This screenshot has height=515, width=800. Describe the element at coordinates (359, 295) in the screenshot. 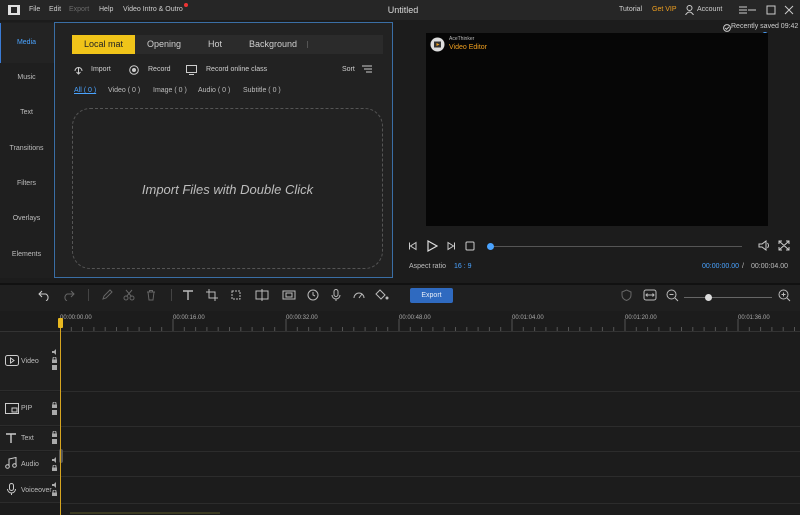

I see `speed-icon` at that location.